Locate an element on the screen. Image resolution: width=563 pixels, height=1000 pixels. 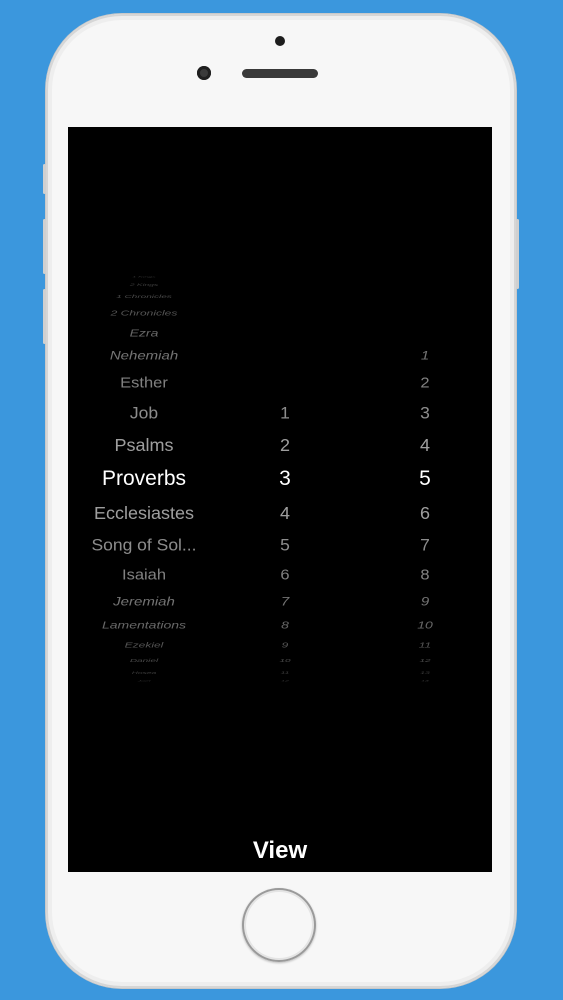
picker-row: Esther 2 is located at coordinates (280, 383).